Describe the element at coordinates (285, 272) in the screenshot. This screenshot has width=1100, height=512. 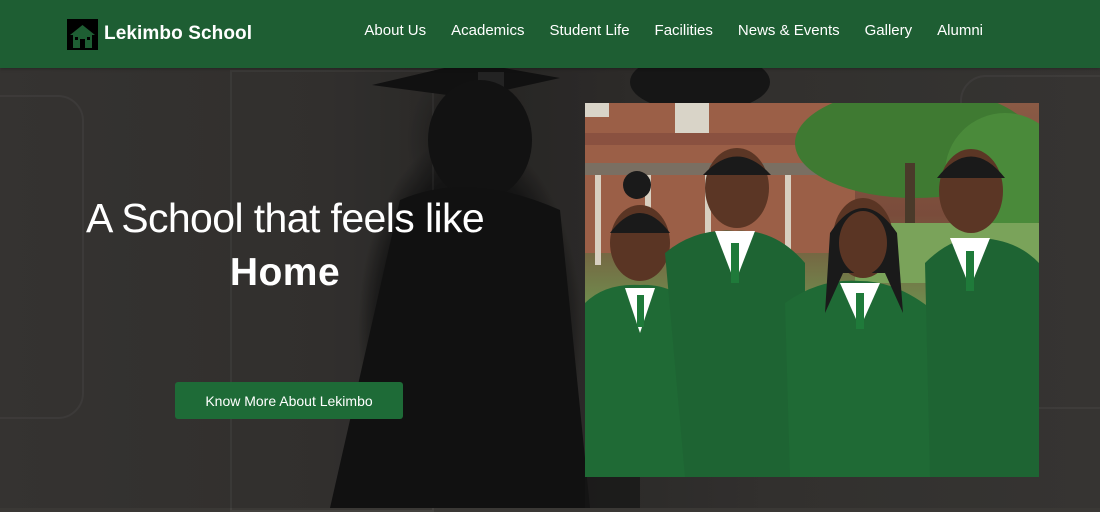
I see `hero-title-line2: Home` at that location.